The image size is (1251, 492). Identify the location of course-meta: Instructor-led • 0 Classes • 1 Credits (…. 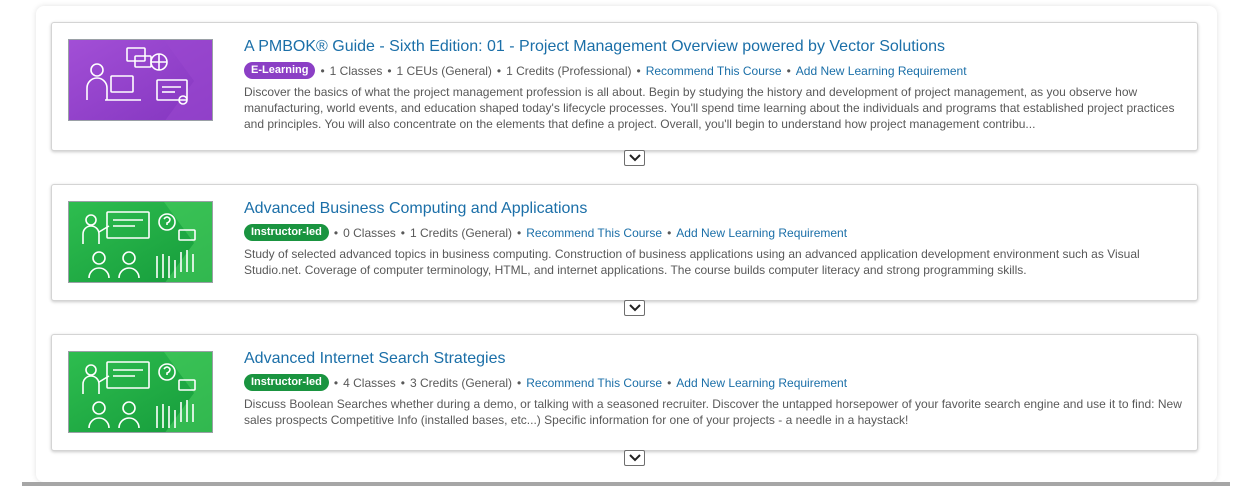
(713, 232).